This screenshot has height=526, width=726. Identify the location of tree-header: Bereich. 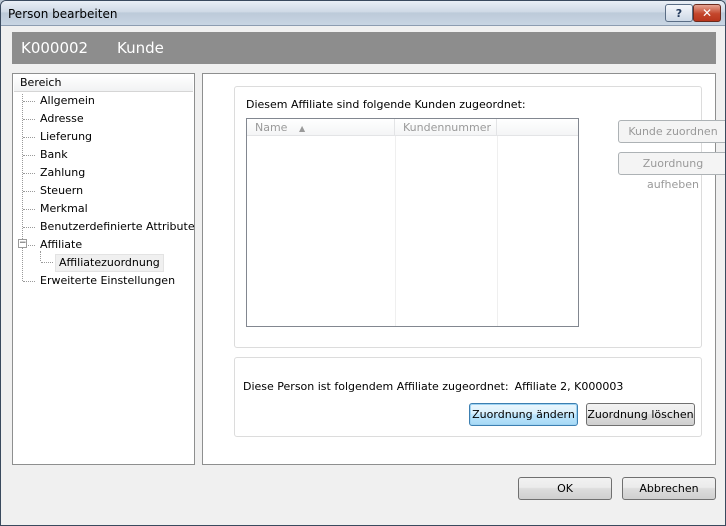
(103, 83).